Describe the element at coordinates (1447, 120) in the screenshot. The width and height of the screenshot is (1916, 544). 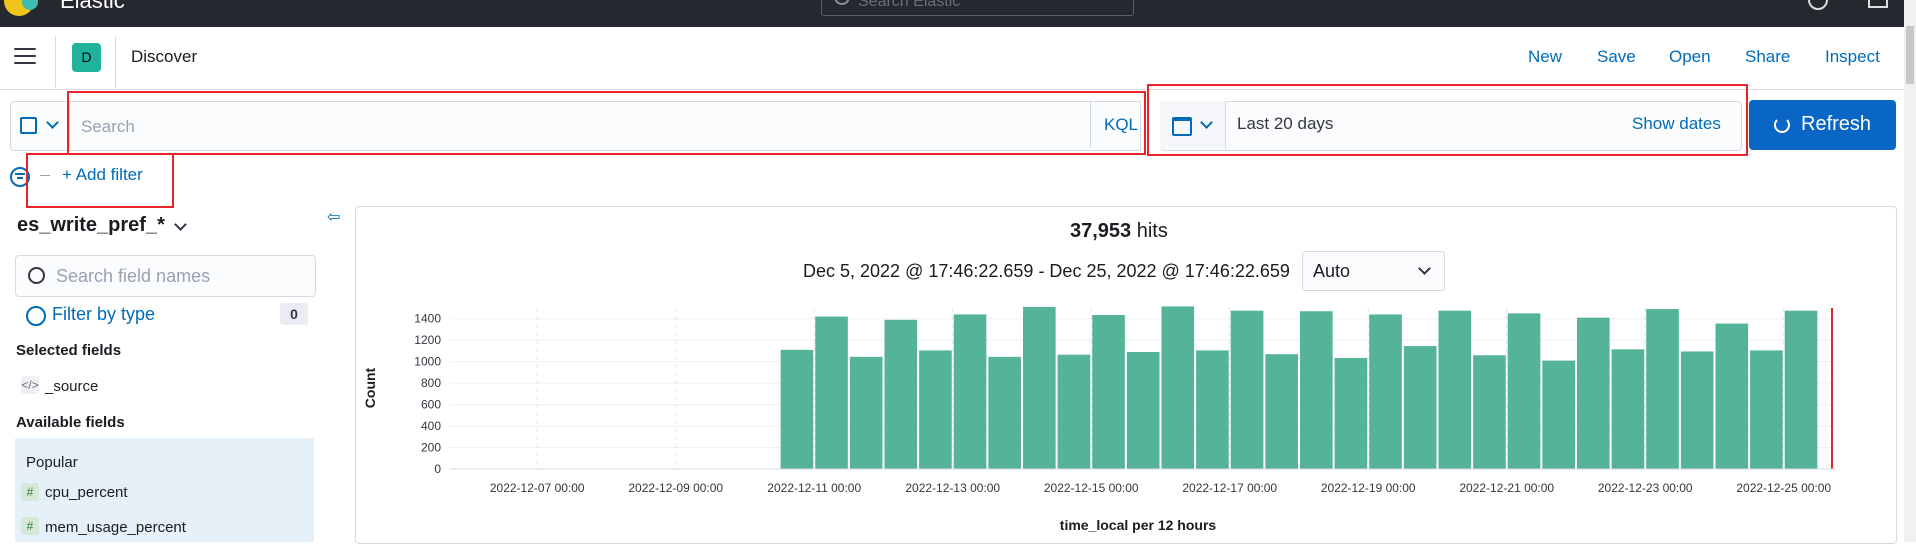
I see `highlight-date-picker` at that location.